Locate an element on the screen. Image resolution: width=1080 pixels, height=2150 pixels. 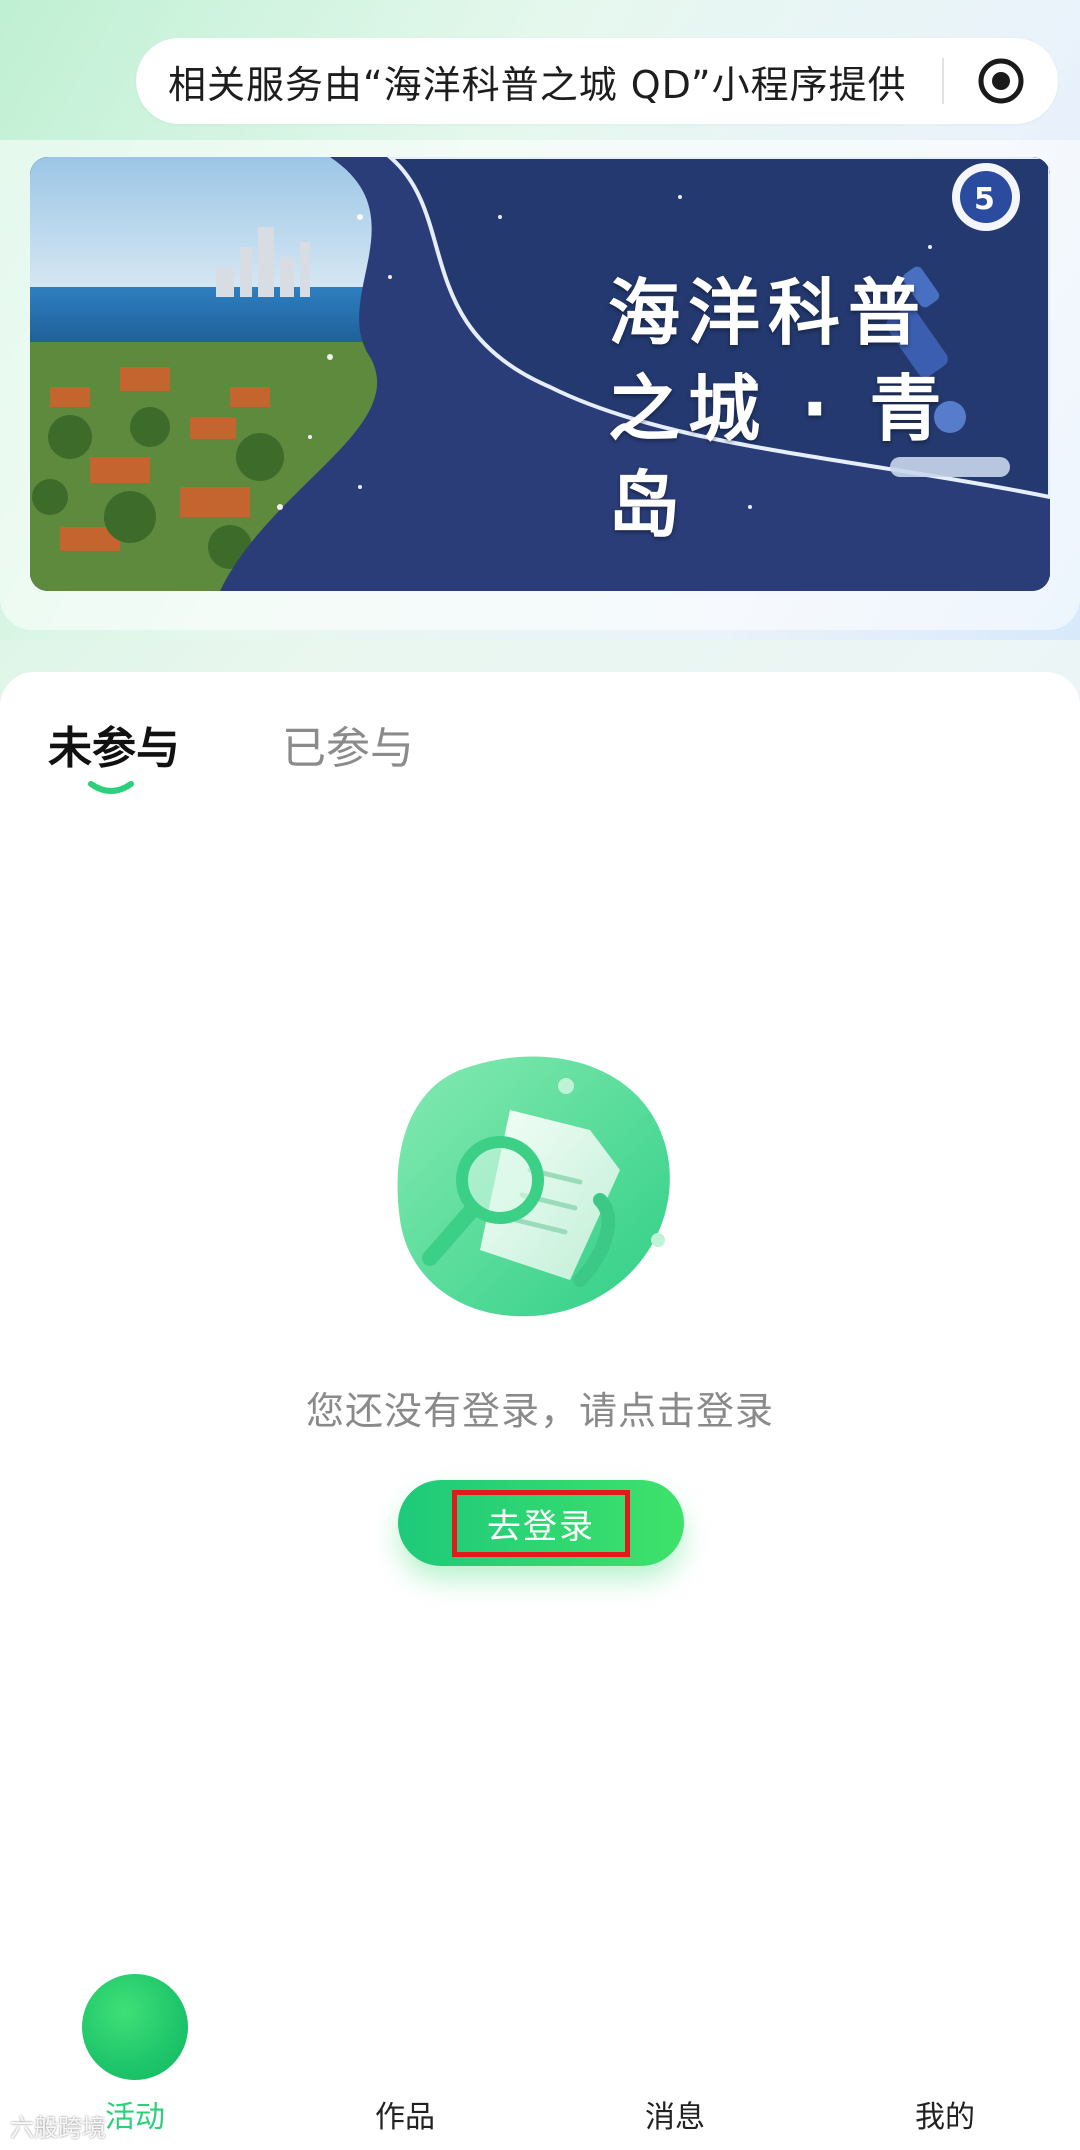
banner-title: 海洋科普 之城 · 青岛 is located at coordinates (788, 409).